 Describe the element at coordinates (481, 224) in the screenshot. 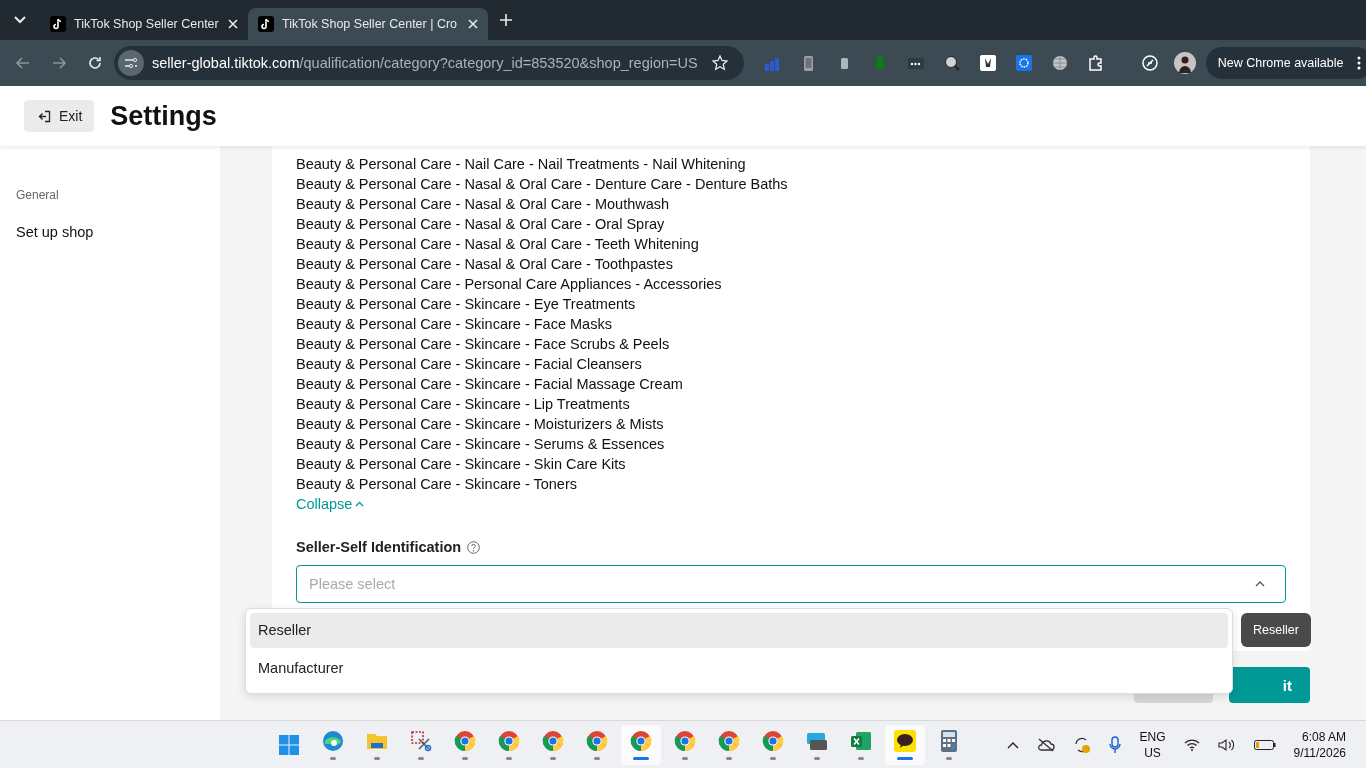

I see `category-line: Beauty & Personal Care - Nasal & Oral Care - Oral Spray` at that location.